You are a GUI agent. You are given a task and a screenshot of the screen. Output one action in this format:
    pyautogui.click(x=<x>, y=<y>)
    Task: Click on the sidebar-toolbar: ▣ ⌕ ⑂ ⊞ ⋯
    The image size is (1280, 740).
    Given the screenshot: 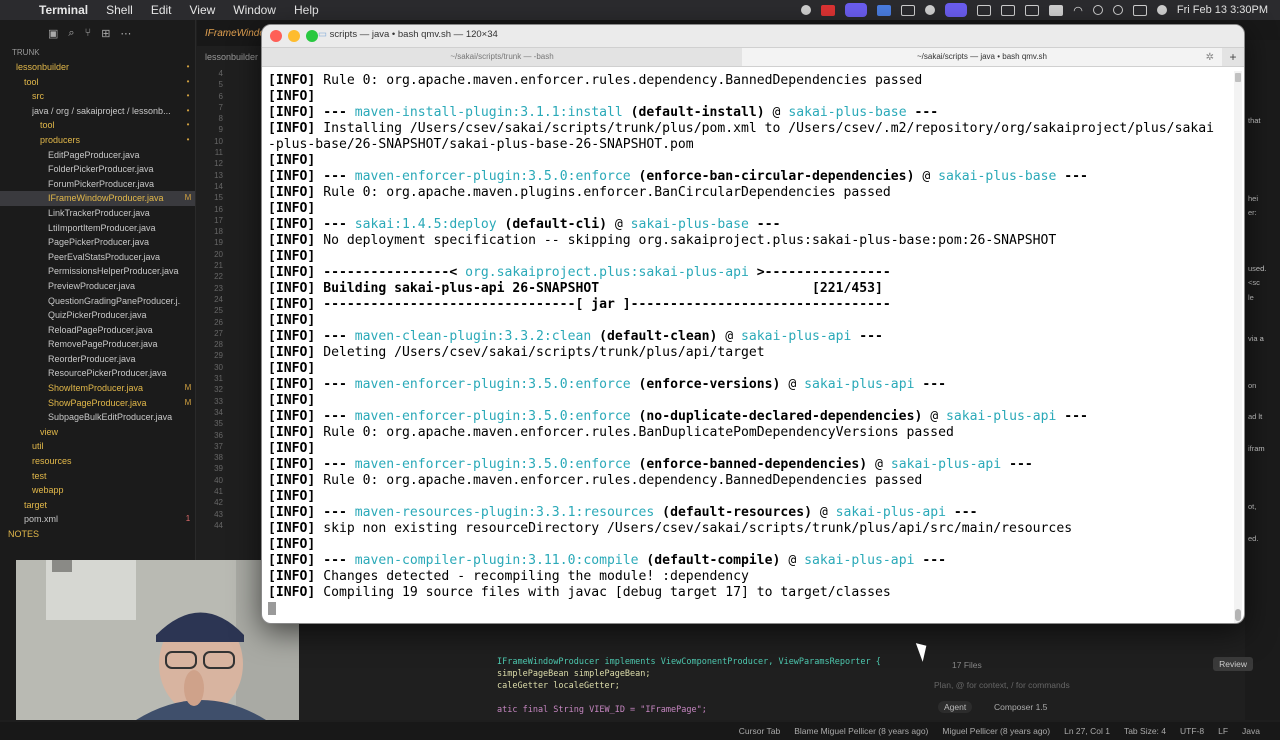 What is the action you would take?
    pyautogui.click(x=97, y=33)
    